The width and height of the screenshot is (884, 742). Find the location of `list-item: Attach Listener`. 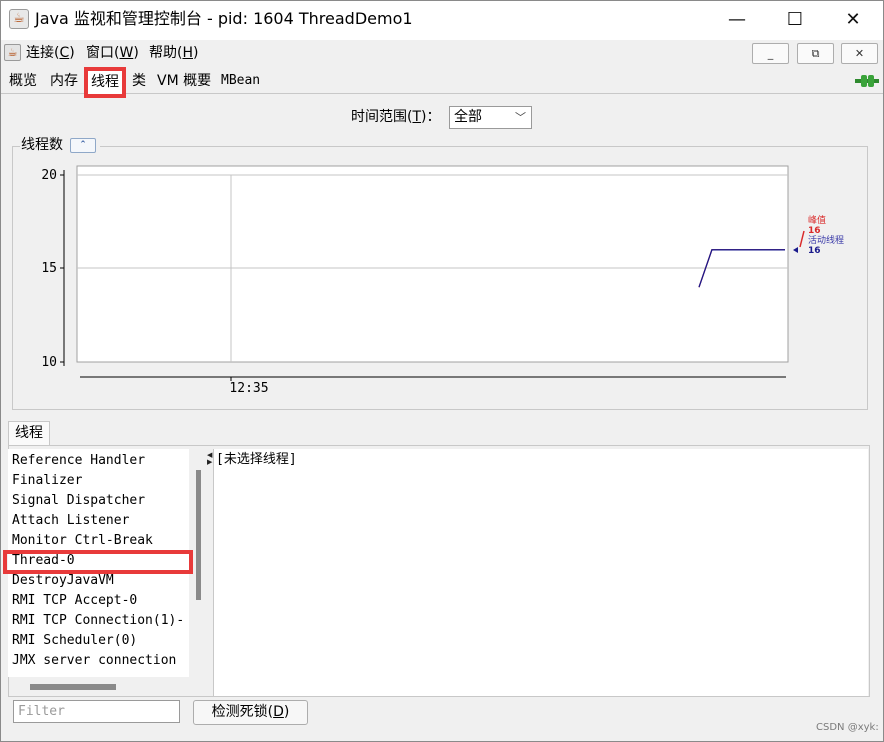

list-item: Attach Listener is located at coordinates (70, 521).